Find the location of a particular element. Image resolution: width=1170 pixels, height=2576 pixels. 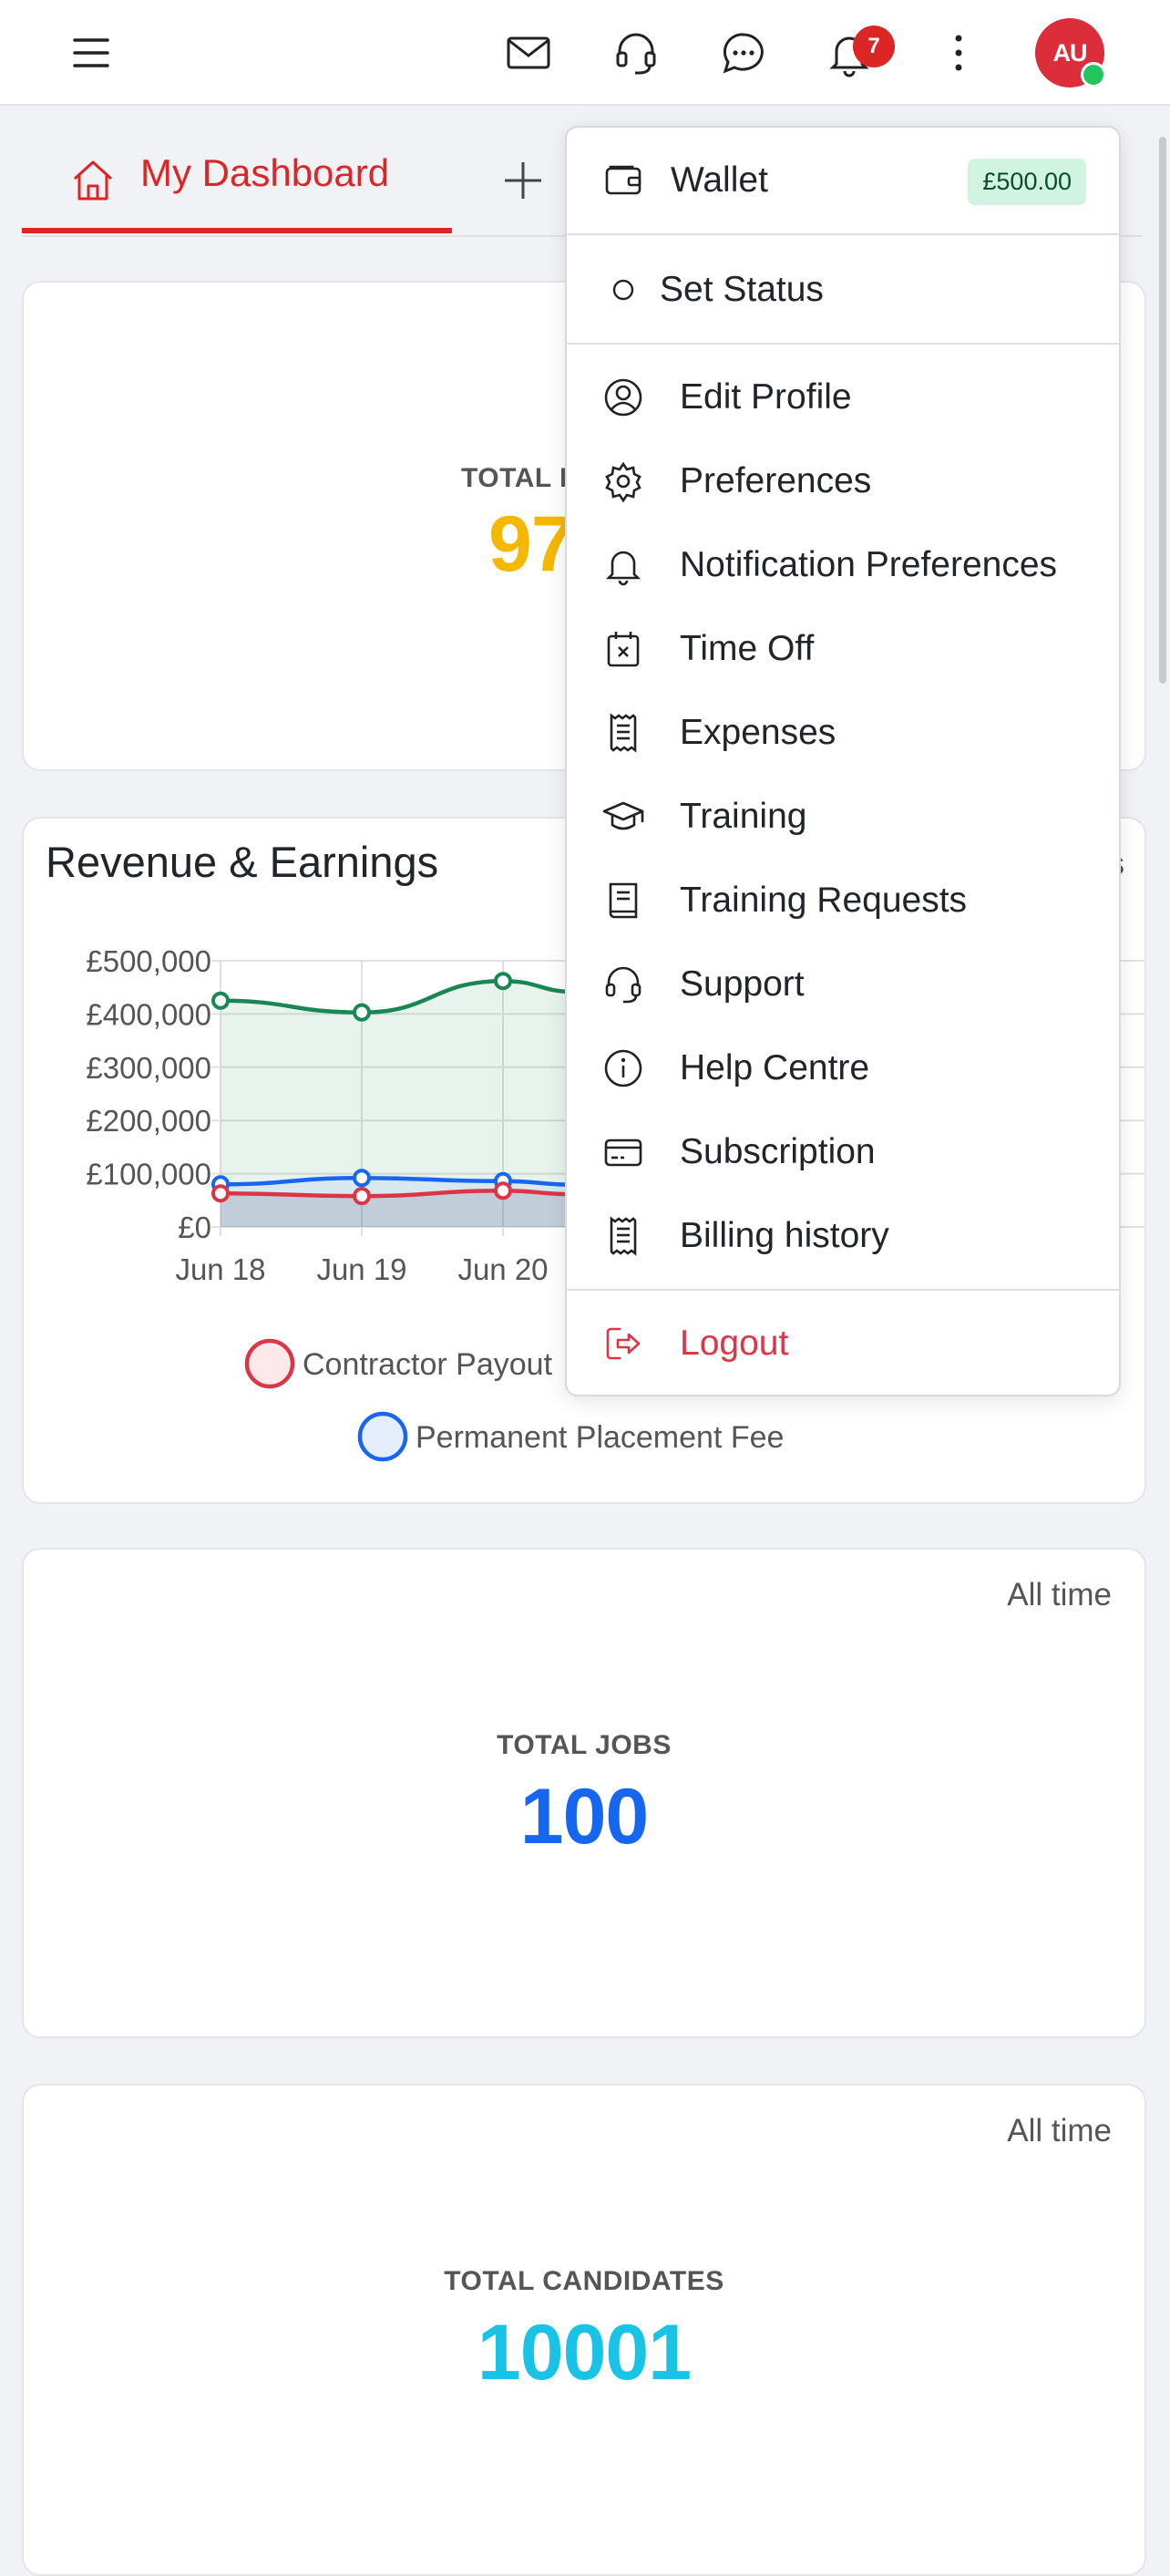

wallet-balance-badge: £500.00 is located at coordinates (1027, 182).